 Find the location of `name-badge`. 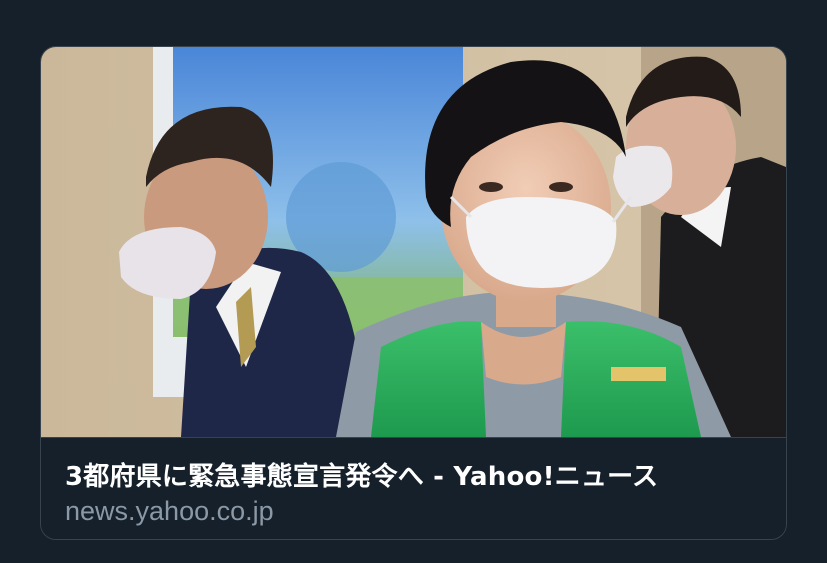

name-badge is located at coordinates (638, 374).